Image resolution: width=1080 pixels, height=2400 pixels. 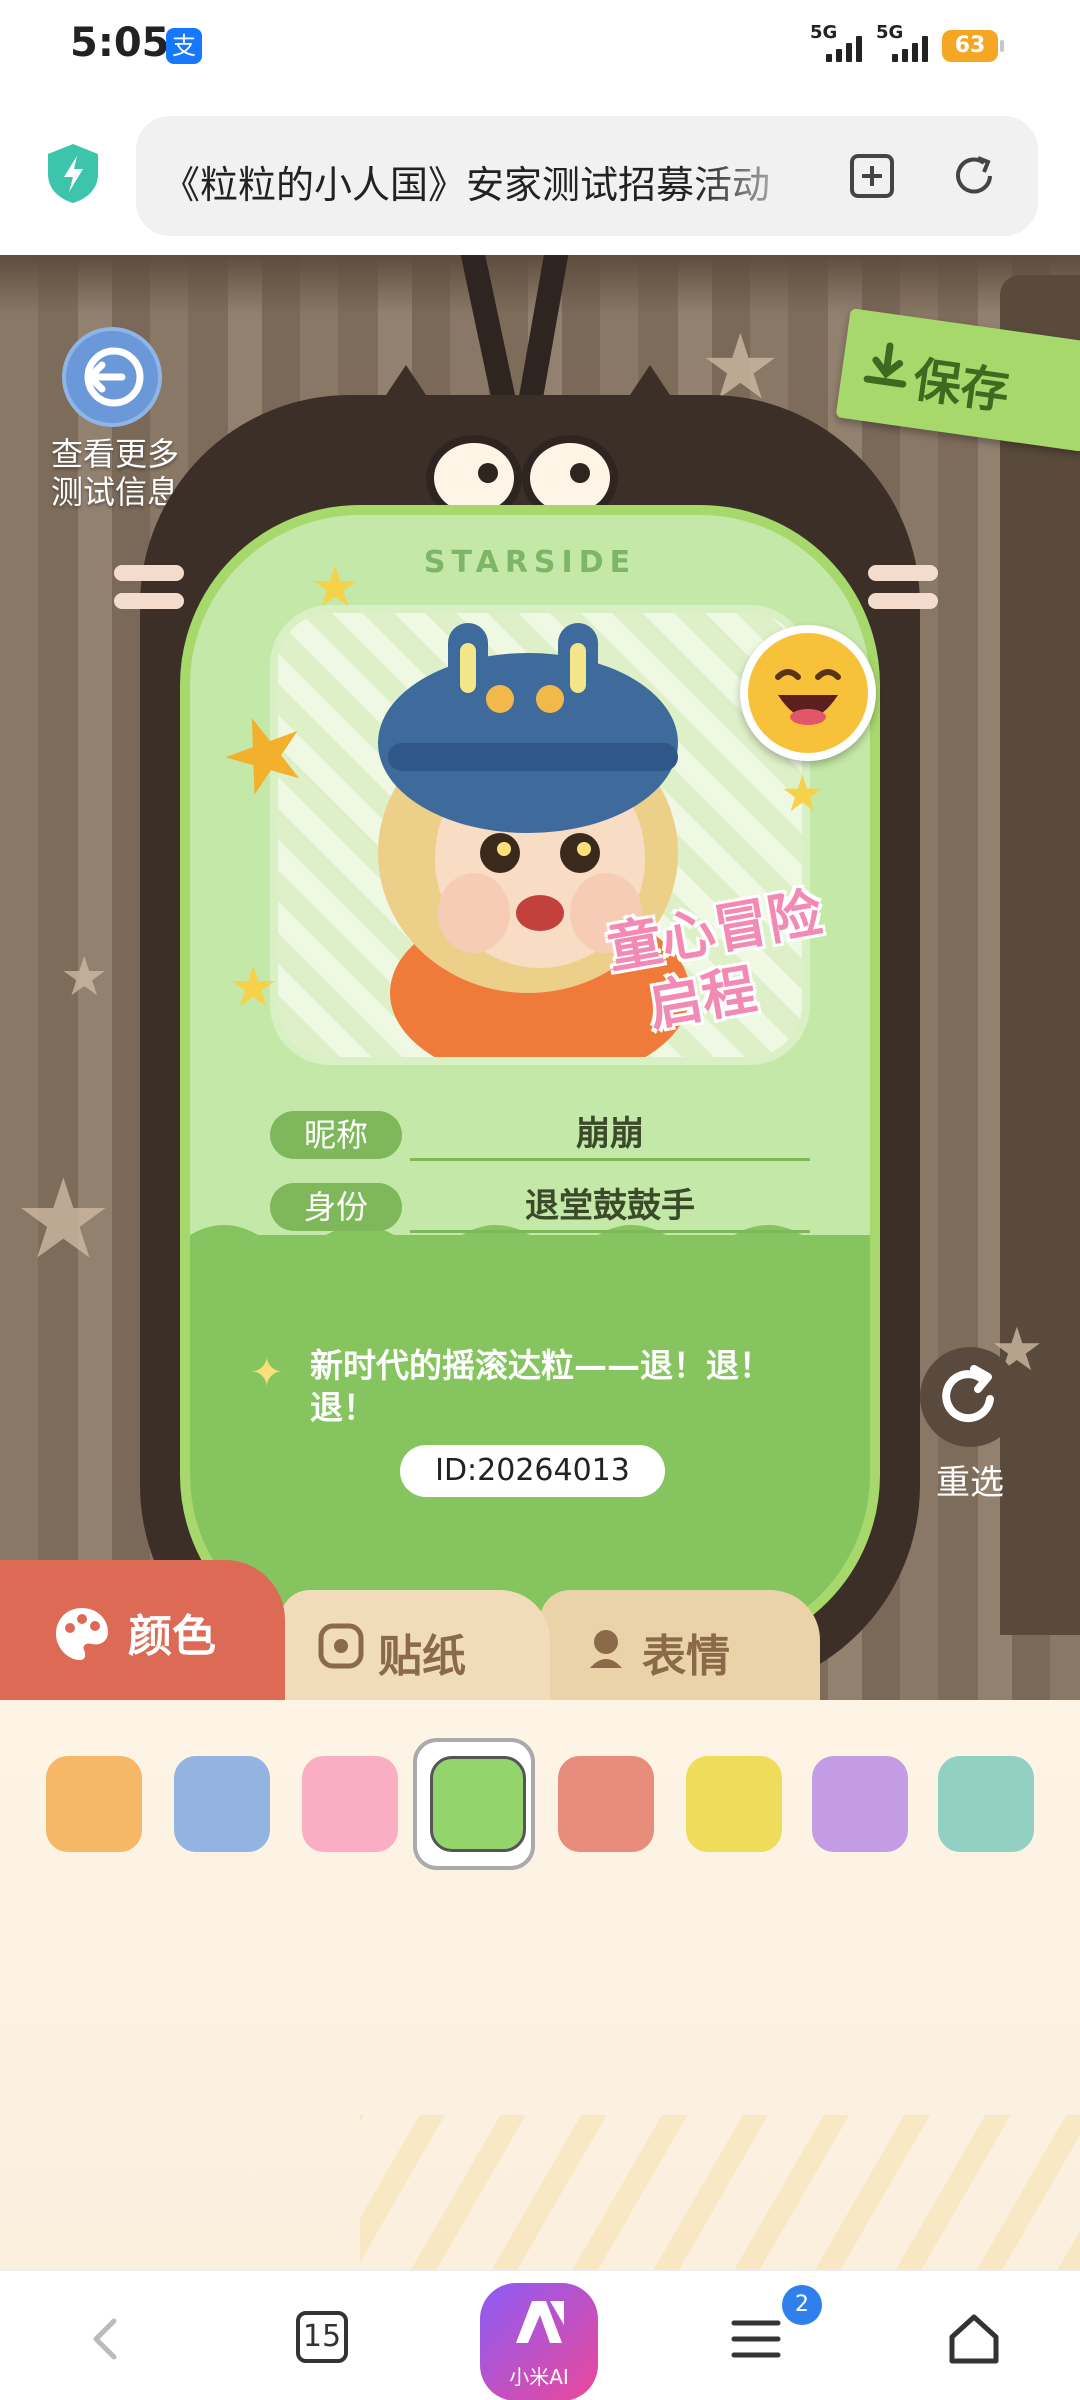 I want to click on tab-expression-label: 表情, so click(x=686, y=1656).